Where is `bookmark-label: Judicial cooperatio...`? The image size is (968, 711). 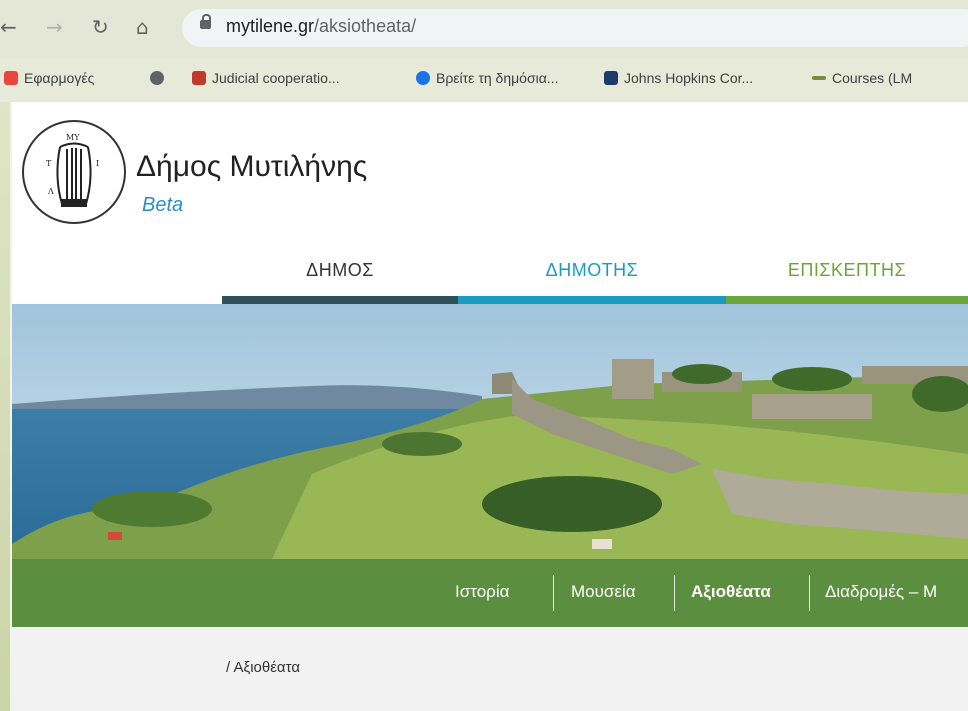 bookmark-label: Judicial cooperatio... is located at coordinates (276, 78).